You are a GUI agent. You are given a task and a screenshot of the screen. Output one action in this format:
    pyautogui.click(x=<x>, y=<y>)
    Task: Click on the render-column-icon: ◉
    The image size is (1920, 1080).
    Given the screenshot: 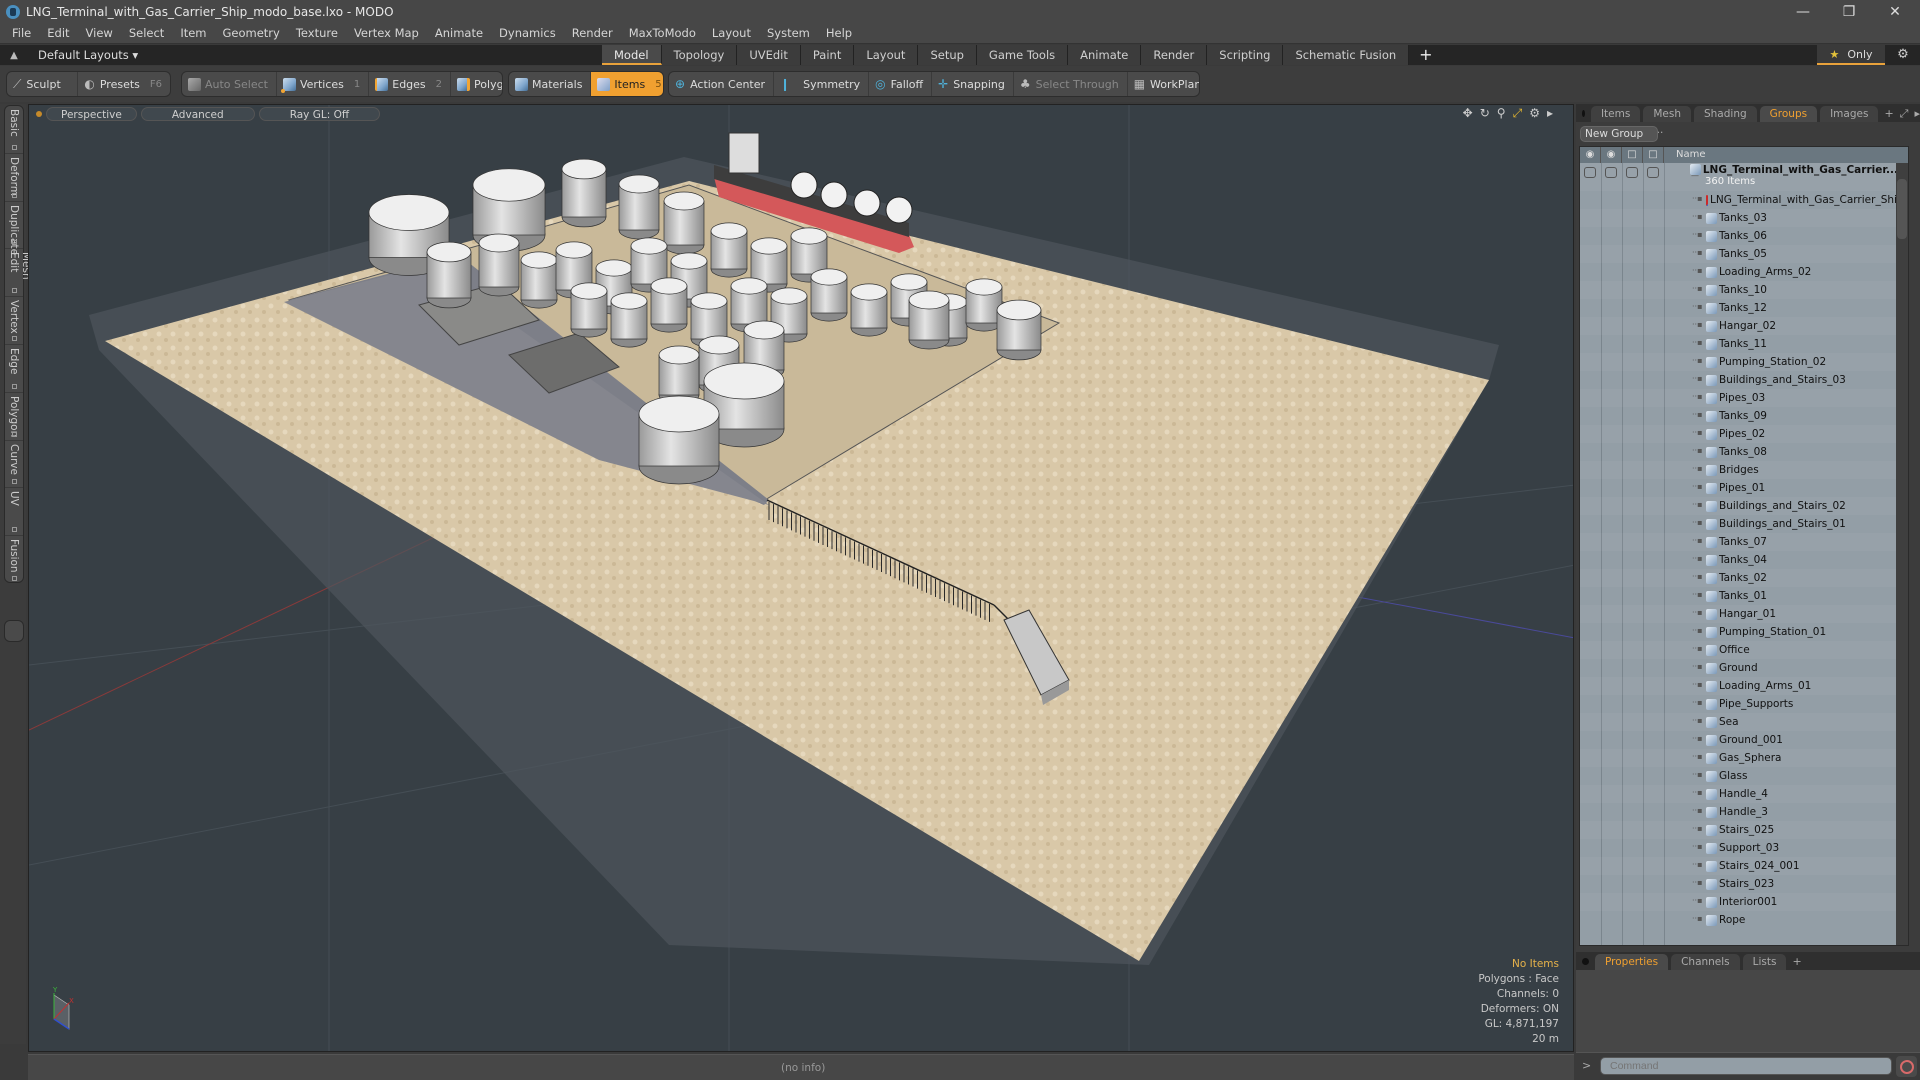 What is the action you would take?
    pyautogui.click(x=1611, y=155)
    